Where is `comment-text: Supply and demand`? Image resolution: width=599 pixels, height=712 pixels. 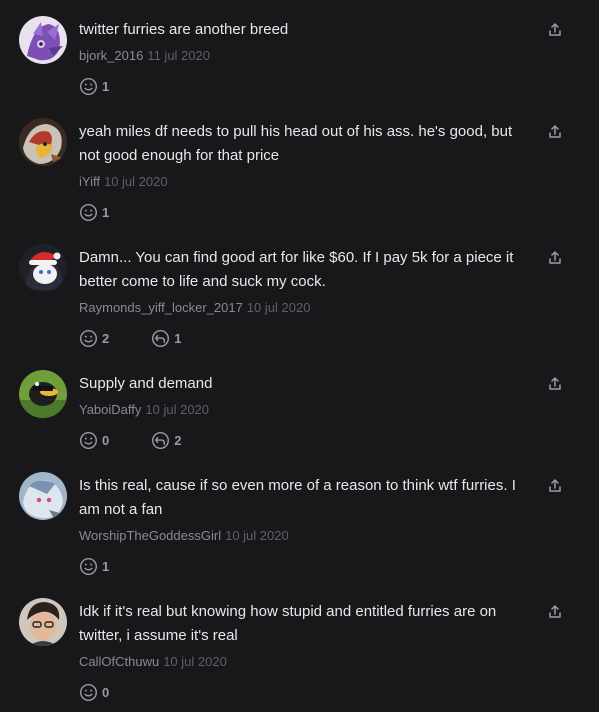
comment-text: Supply and demand is located at coordinates (146, 383).